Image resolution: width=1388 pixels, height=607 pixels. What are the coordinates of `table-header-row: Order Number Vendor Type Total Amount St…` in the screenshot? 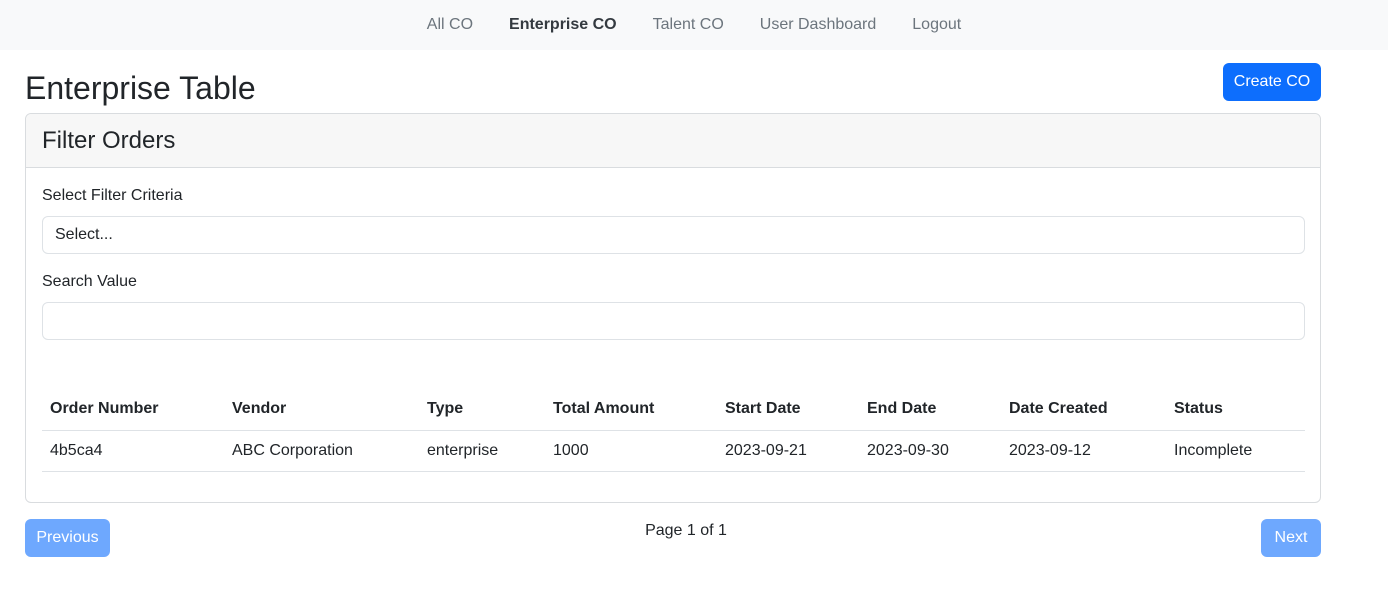 It's located at (673, 409).